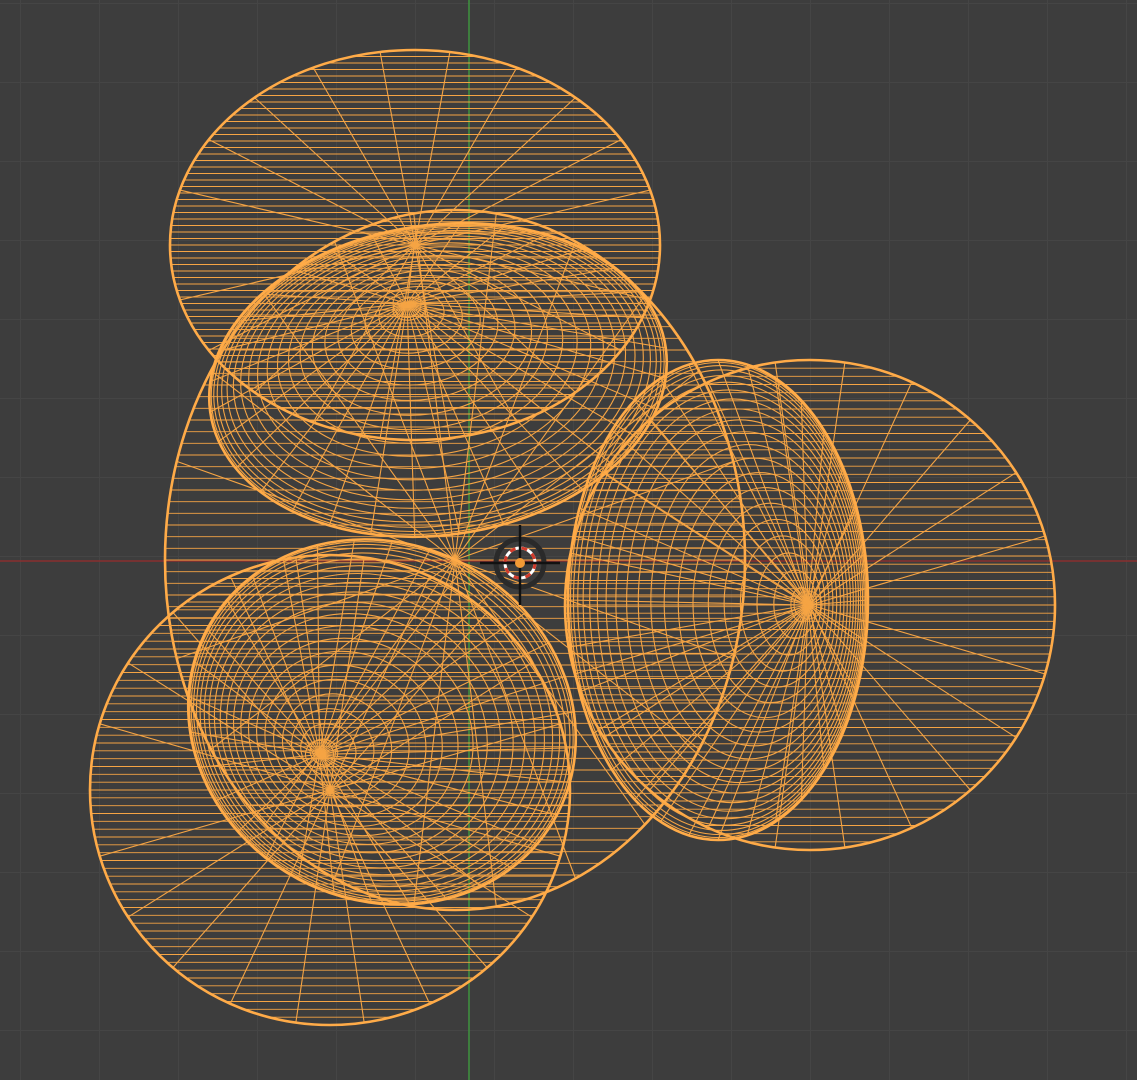 This screenshot has width=1137, height=1080. I want to click on object-origin-icon, so click(520, 563).